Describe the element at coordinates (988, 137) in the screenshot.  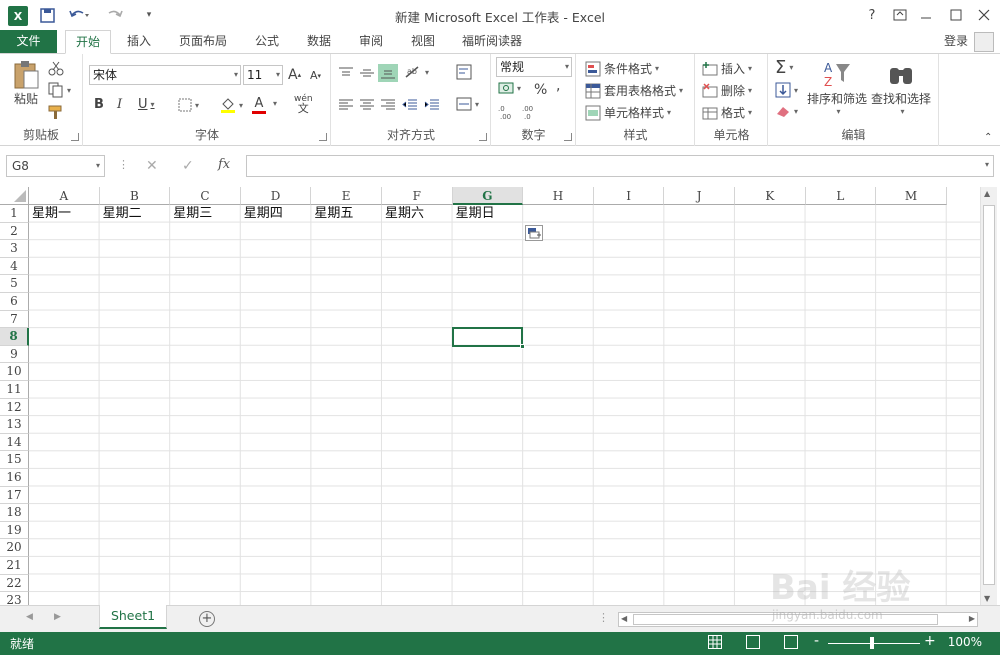
I see `collapse-ribbon-icon: ⌃` at that location.